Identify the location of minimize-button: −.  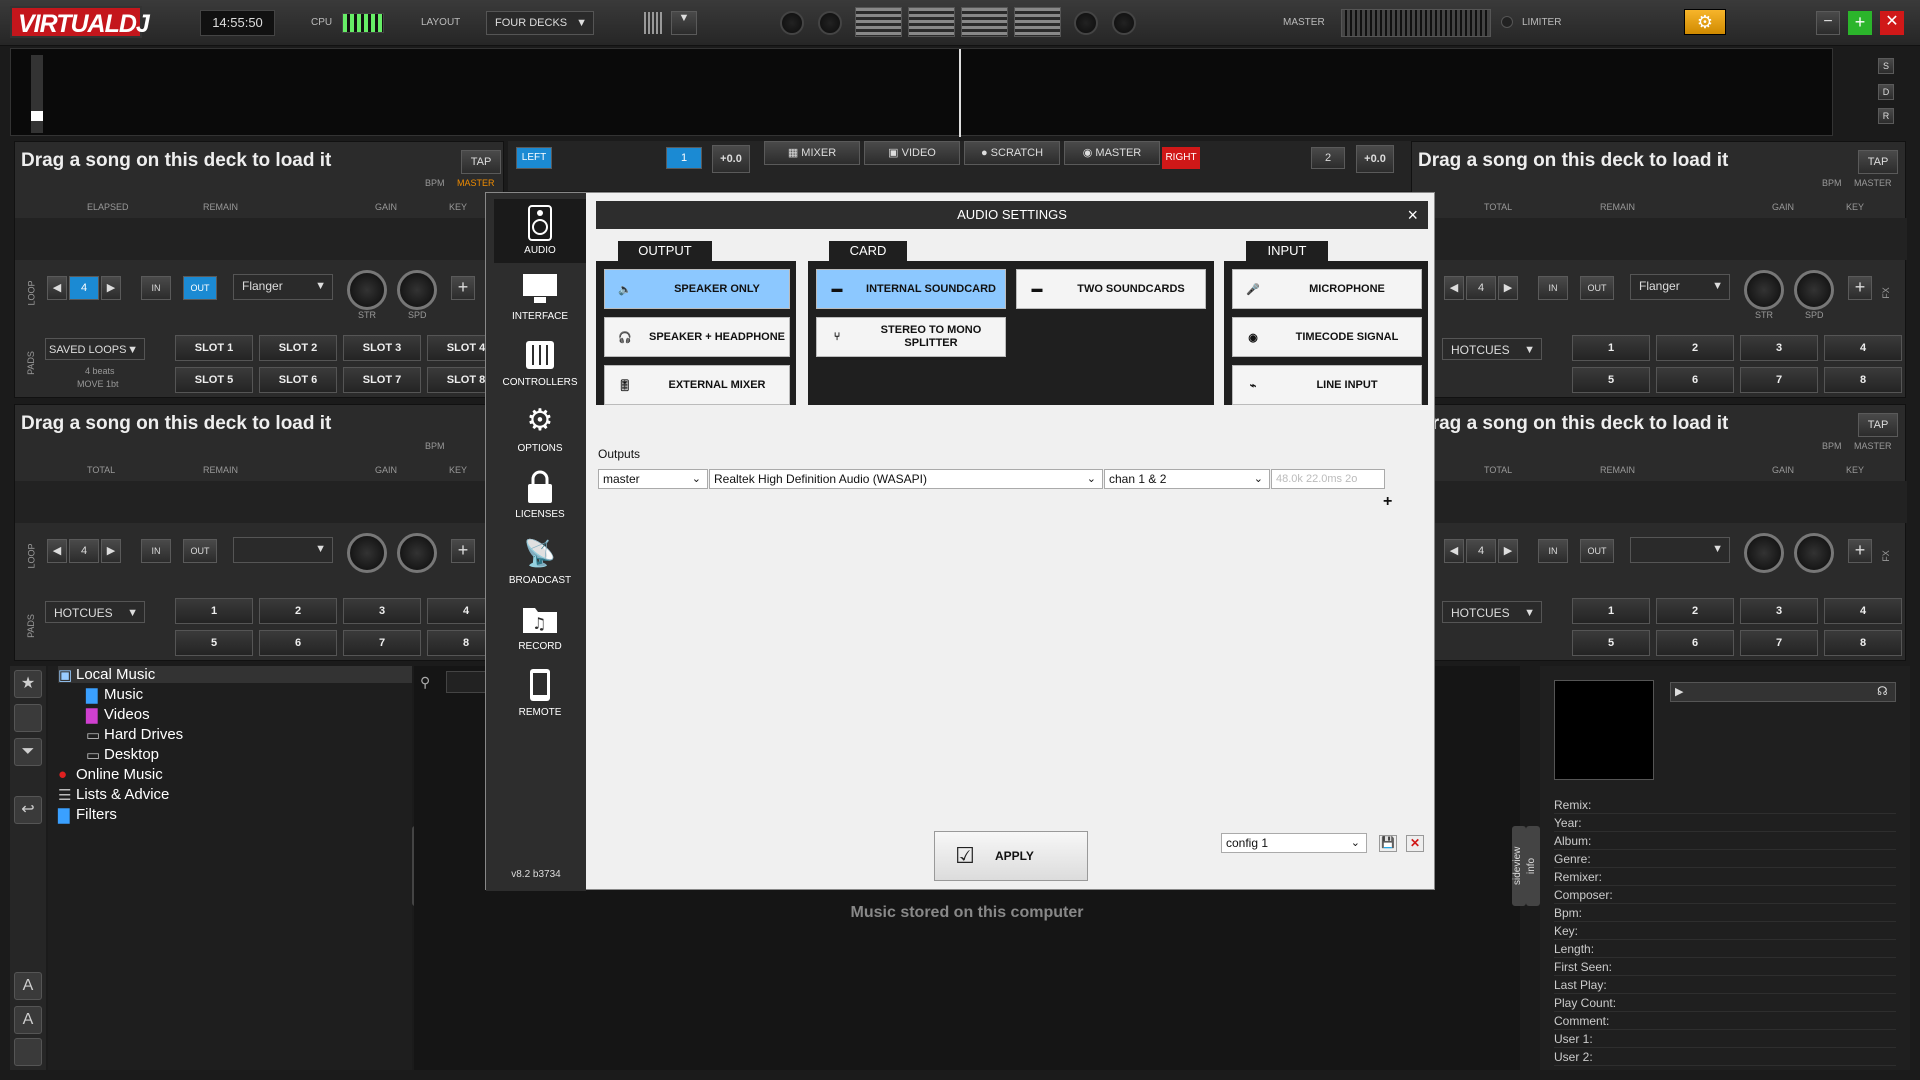
(1828, 23).